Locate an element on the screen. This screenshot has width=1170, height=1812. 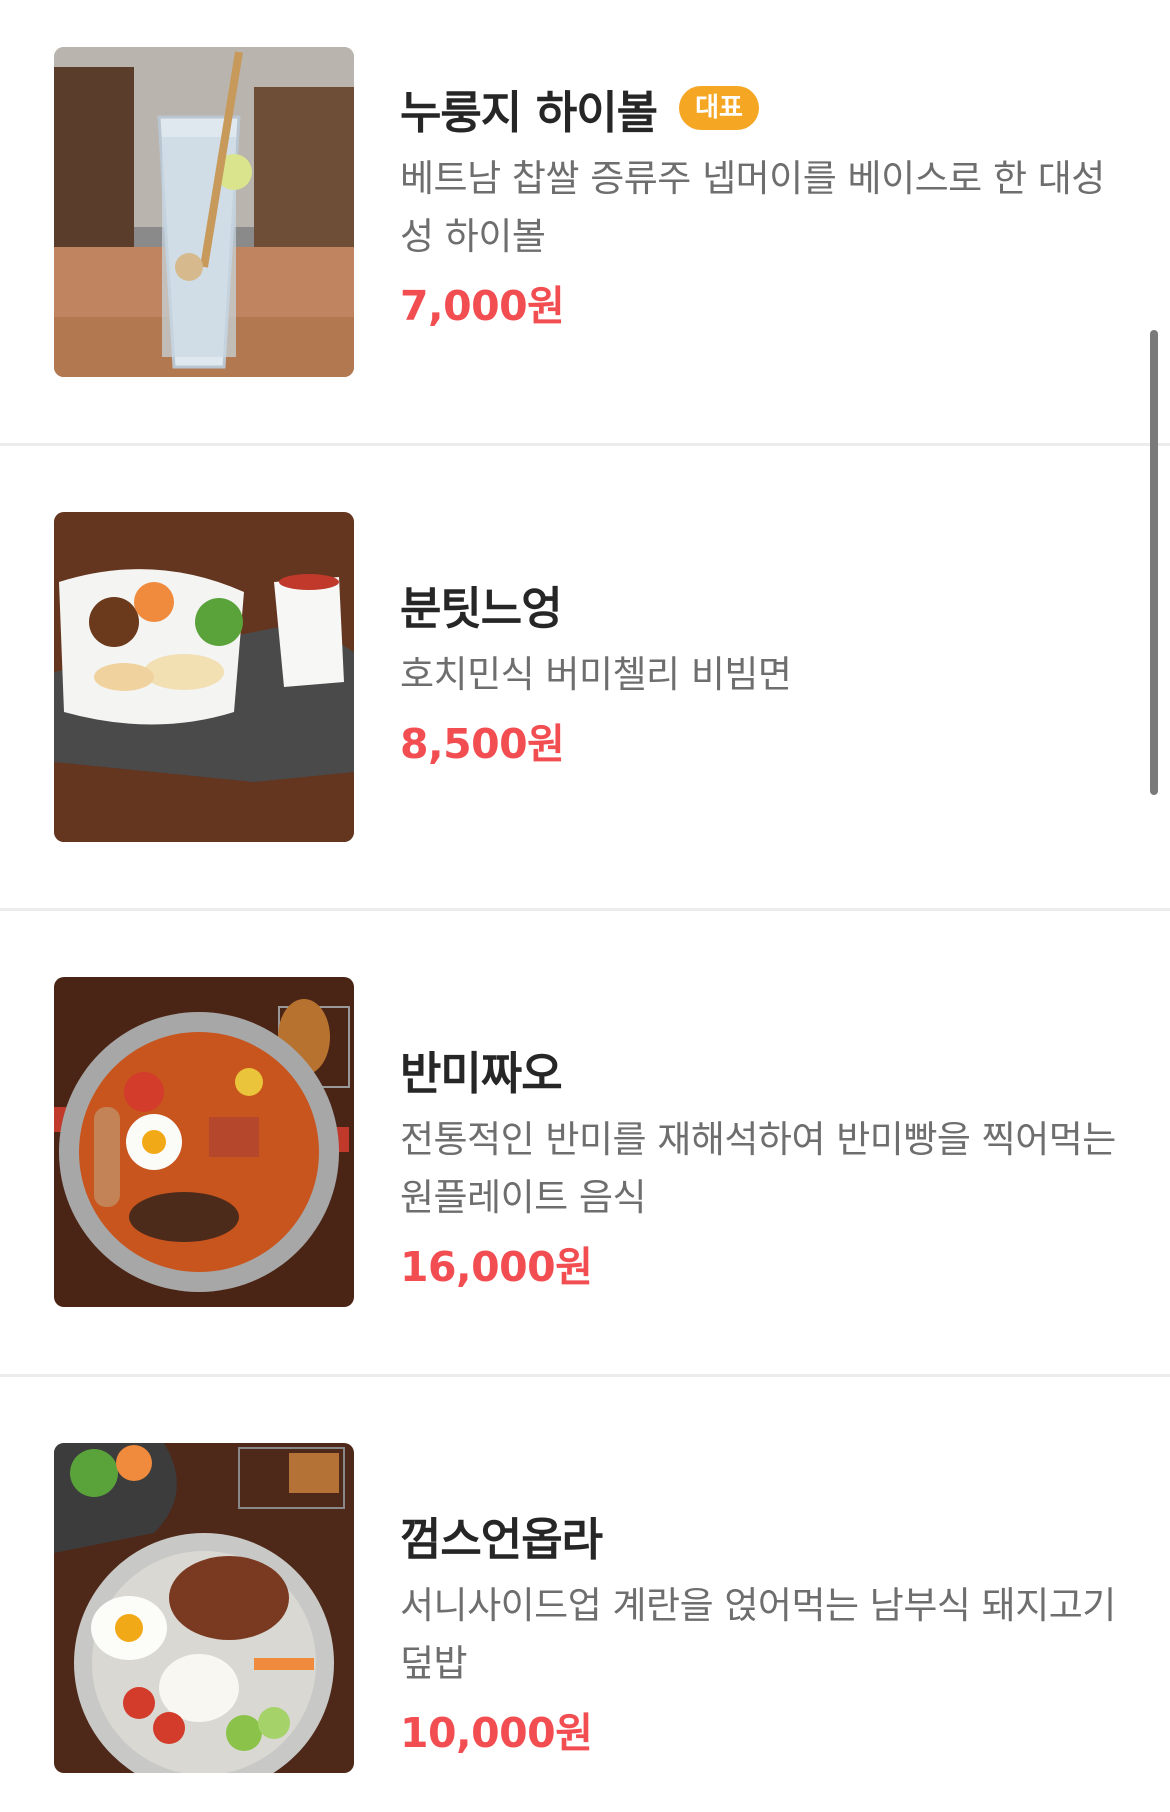
signature-badge: 대표 is located at coordinates (719, 108).